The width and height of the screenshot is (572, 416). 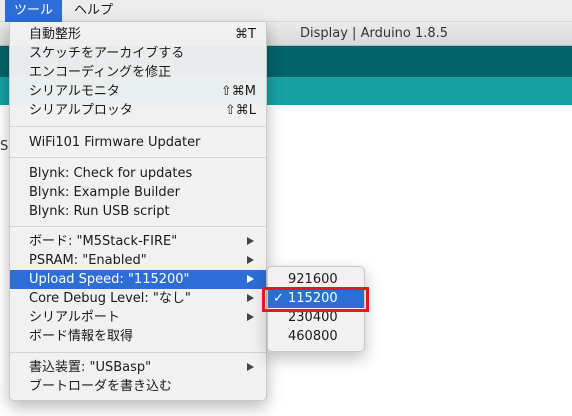 I want to click on menu-item-blynk-run-usb: Blynk: Run USB script, so click(x=138, y=211).